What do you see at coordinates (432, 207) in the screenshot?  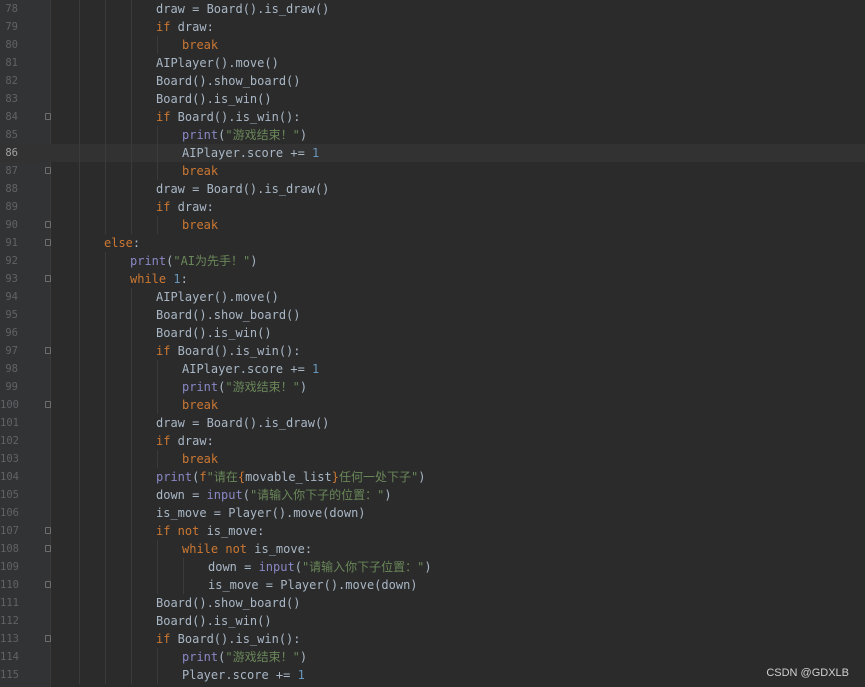 I see `code-line: 89 if draw:` at bounding box center [432, 207].